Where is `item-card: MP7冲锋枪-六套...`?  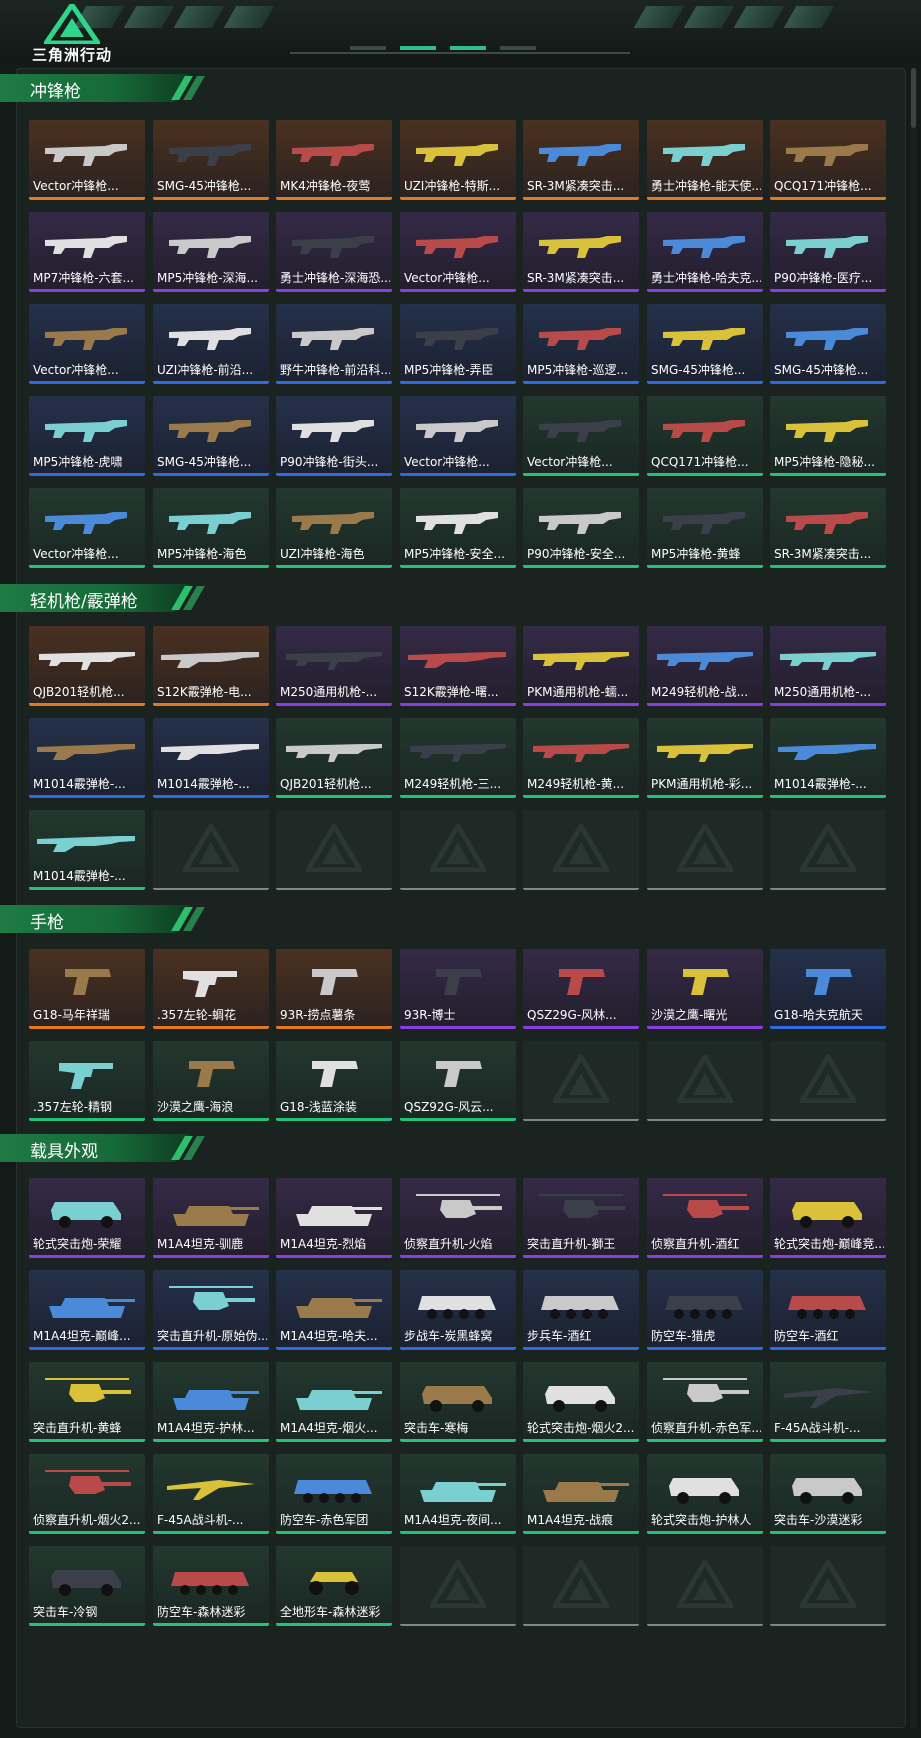 item-card: MP7冲锋枪-六套... is located at coordinates (87, 252).